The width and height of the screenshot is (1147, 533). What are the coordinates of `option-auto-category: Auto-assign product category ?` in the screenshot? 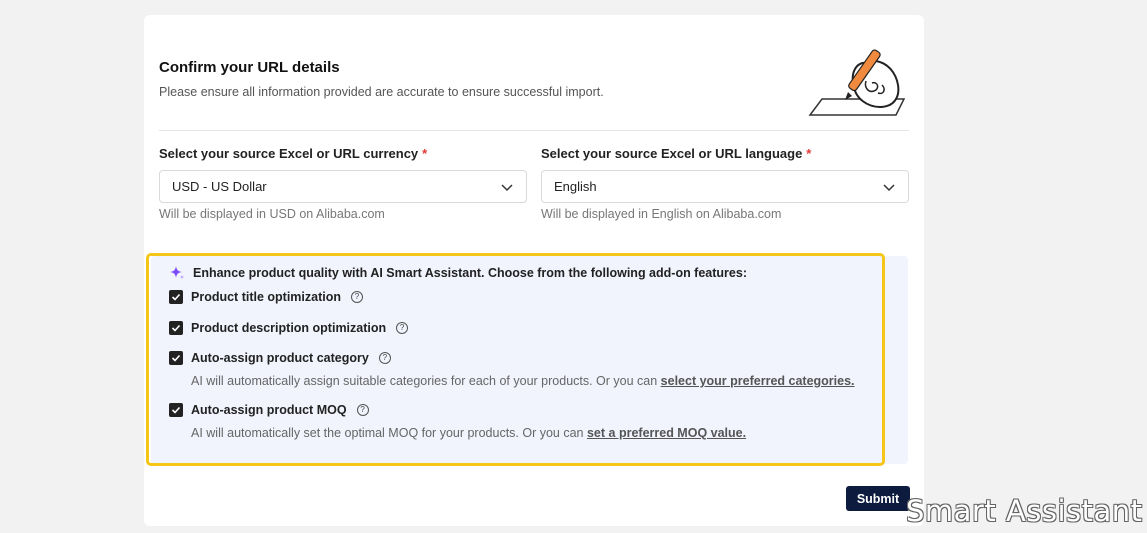 It's located at (280, 358).